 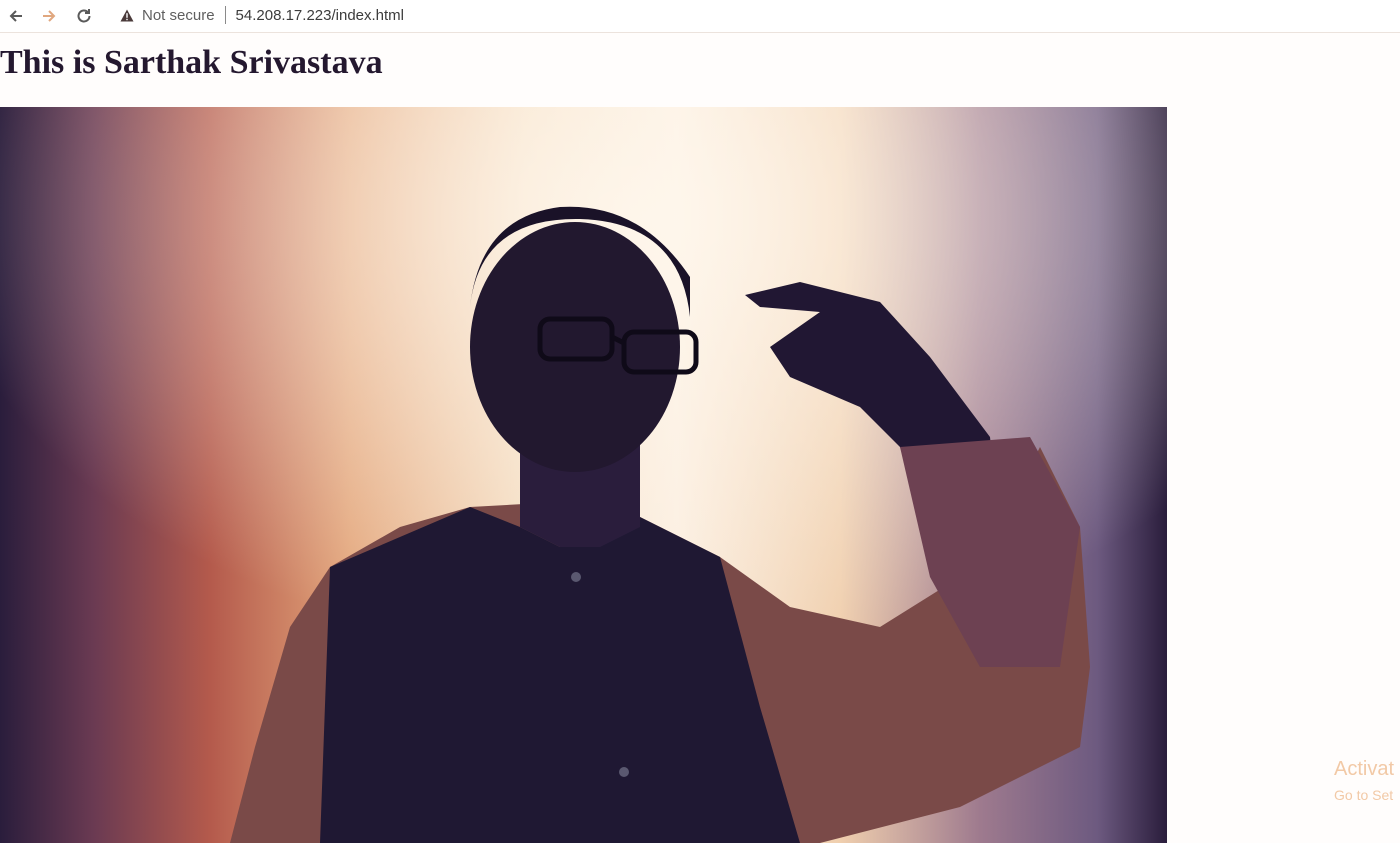 What do you see at coordinates (1364, 769) in the screenshot?
I see `activation-watermark-title: Activat` at bounding box center [1364, 769].